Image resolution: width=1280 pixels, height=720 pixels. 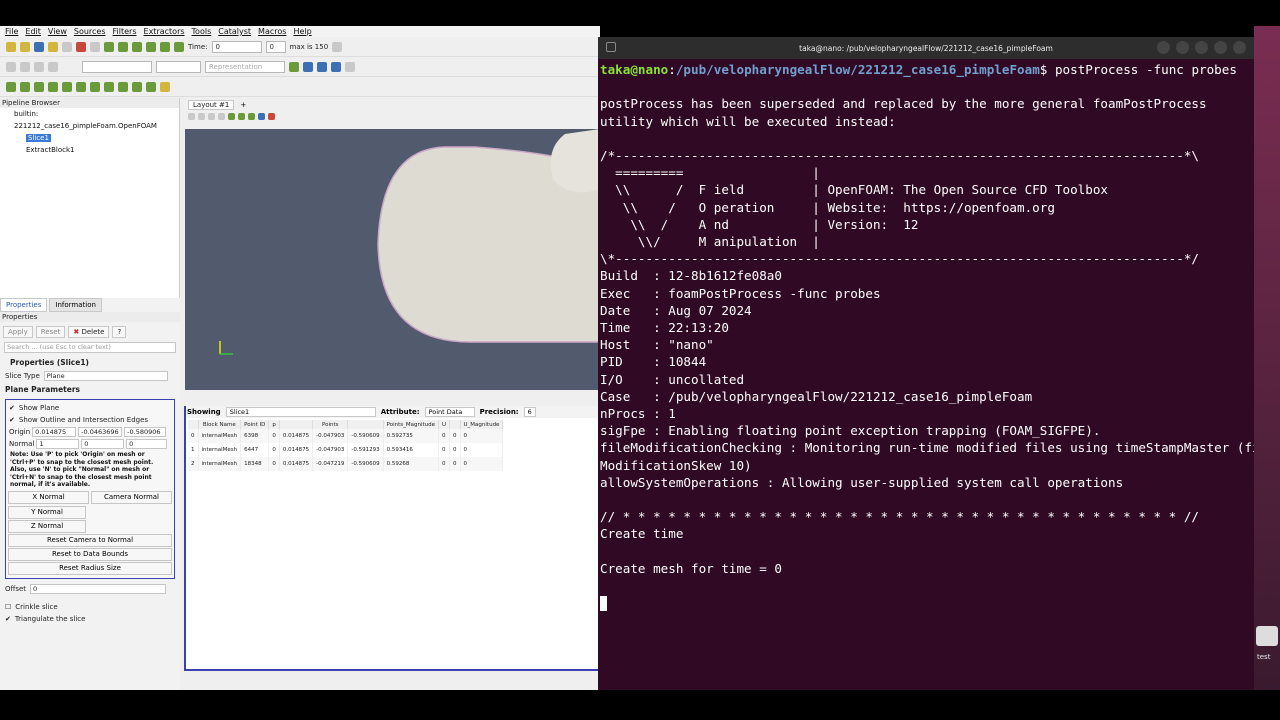 What do you see at coordinates (271, 116) in the screenshot?
I see `clear-selection-icon` at bounding box center [271, 116].